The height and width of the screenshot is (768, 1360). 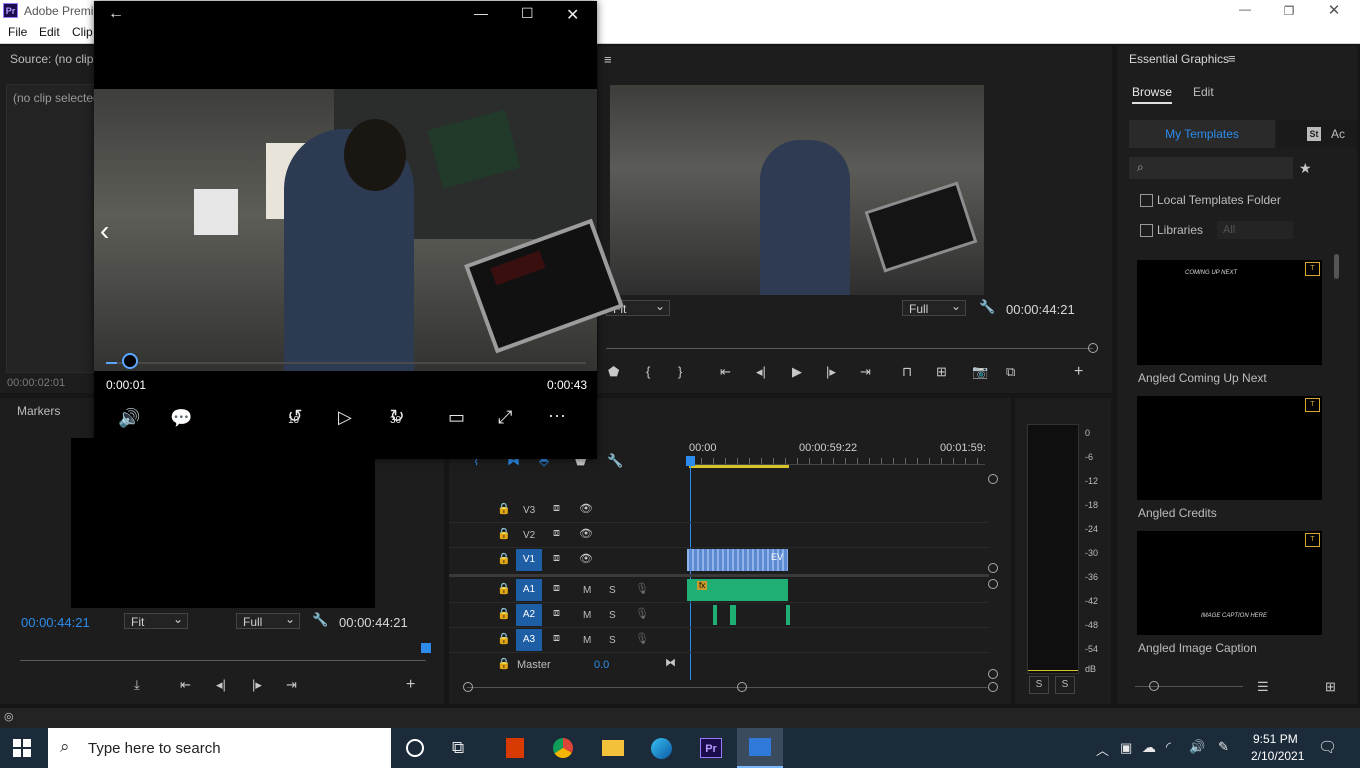 I want to click on insert-icon: ⤓, so click(x=137, y=685).